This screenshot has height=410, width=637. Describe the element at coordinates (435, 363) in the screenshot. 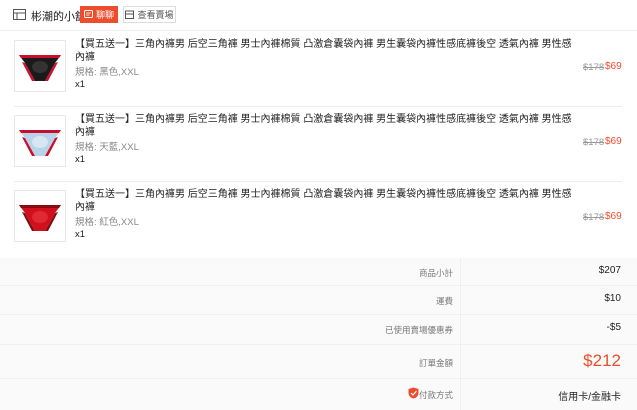

I see `total-label: 訂單金額` at that location.